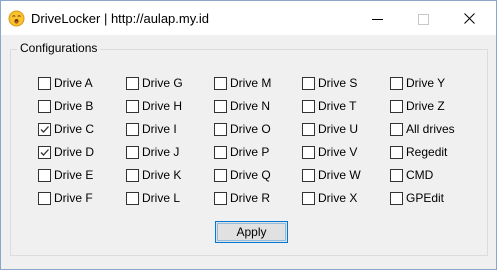  What do you see at coordinates (162, 175) in the screenshot?
I see `checkbox-label: Drive K` at bounding box center [162, 175].